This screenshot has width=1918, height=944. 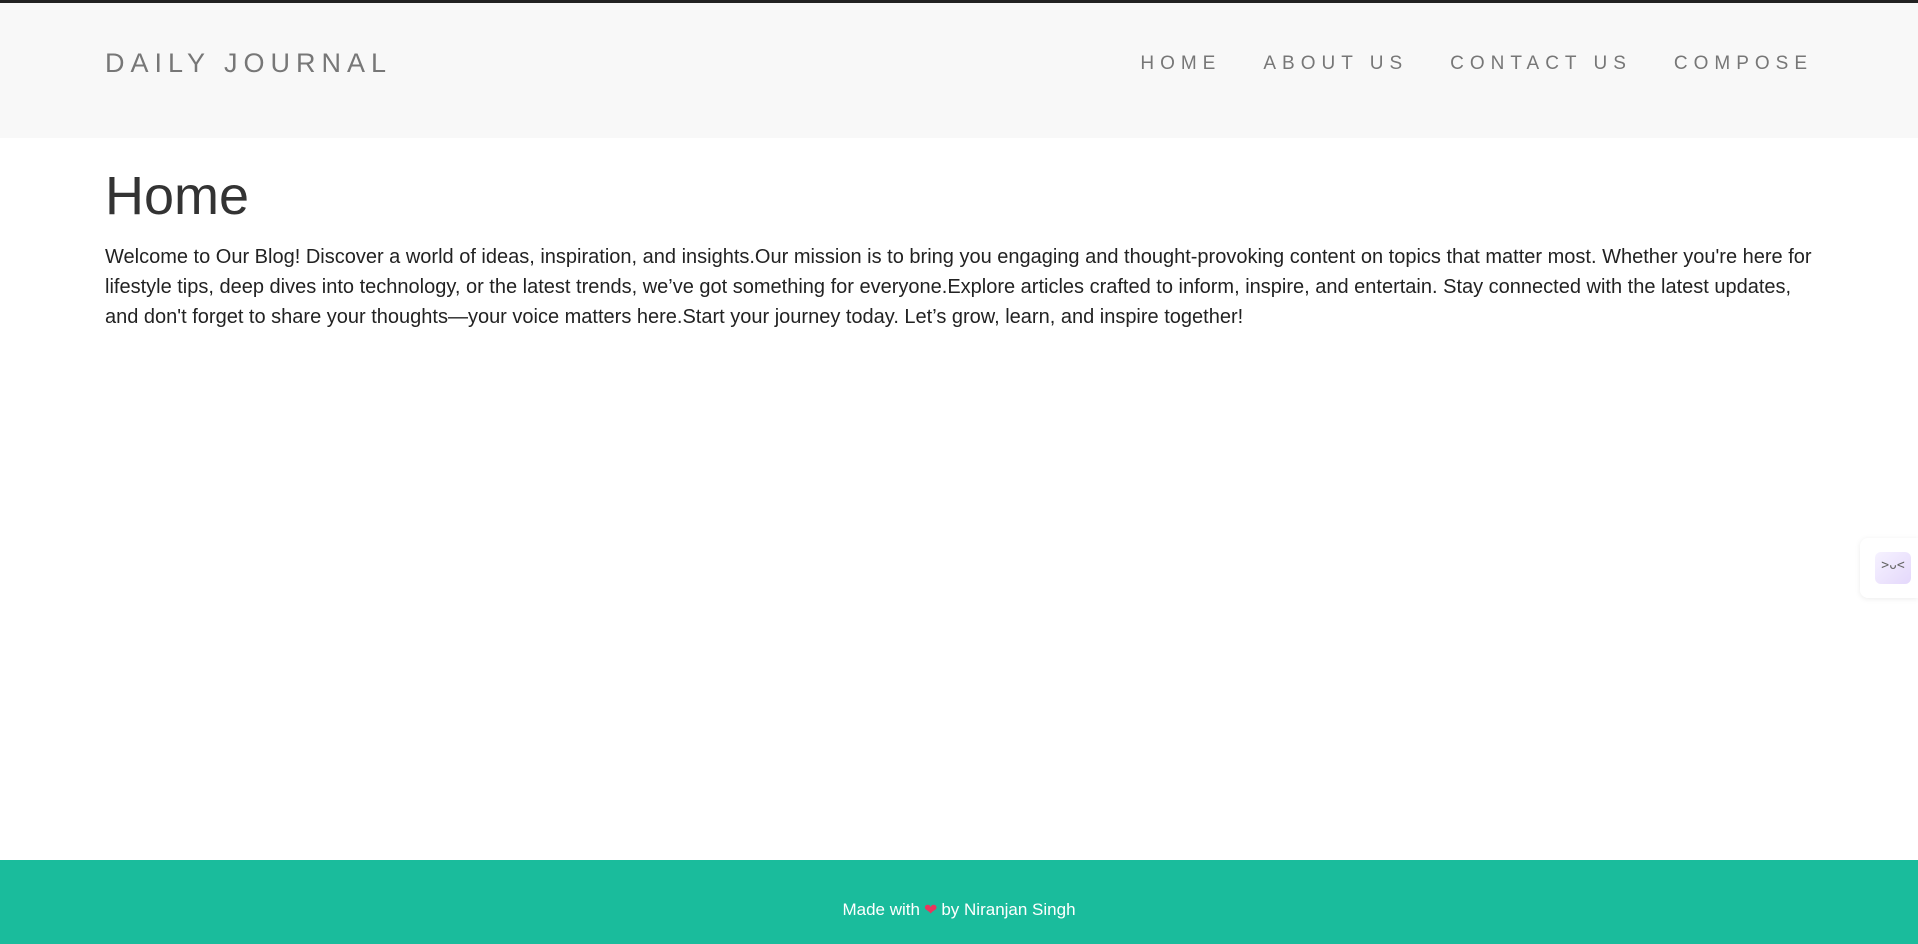 What do you see at coordinates (1335, 64) in the screenshot?
I see `nav-about-us: ABOUT US` at bounding box center [1335, 64].